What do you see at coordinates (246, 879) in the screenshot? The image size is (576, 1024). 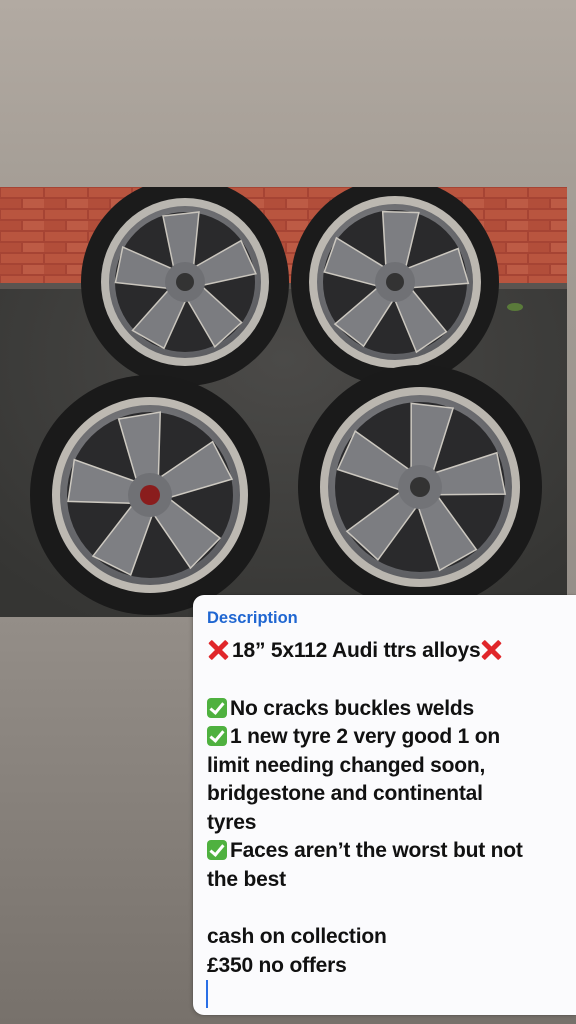 I see `bullet-3-cont: the best` at bounding box center [246, 879].